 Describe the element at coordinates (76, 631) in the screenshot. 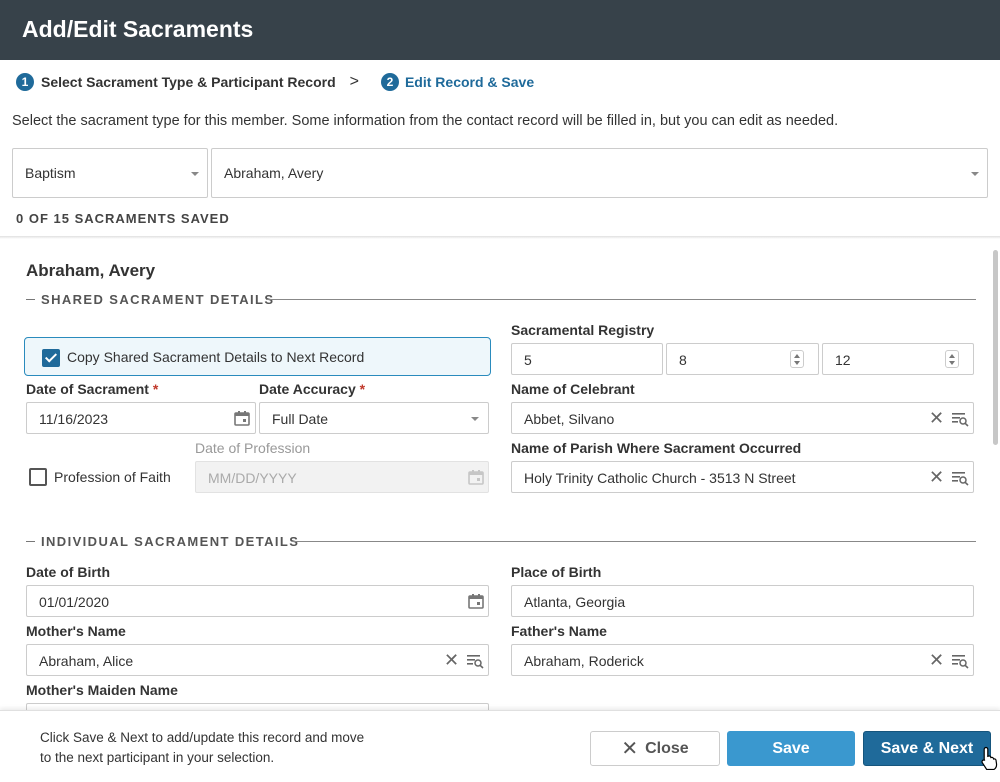

I see `mother-name-label: Mother's Name` at that location.